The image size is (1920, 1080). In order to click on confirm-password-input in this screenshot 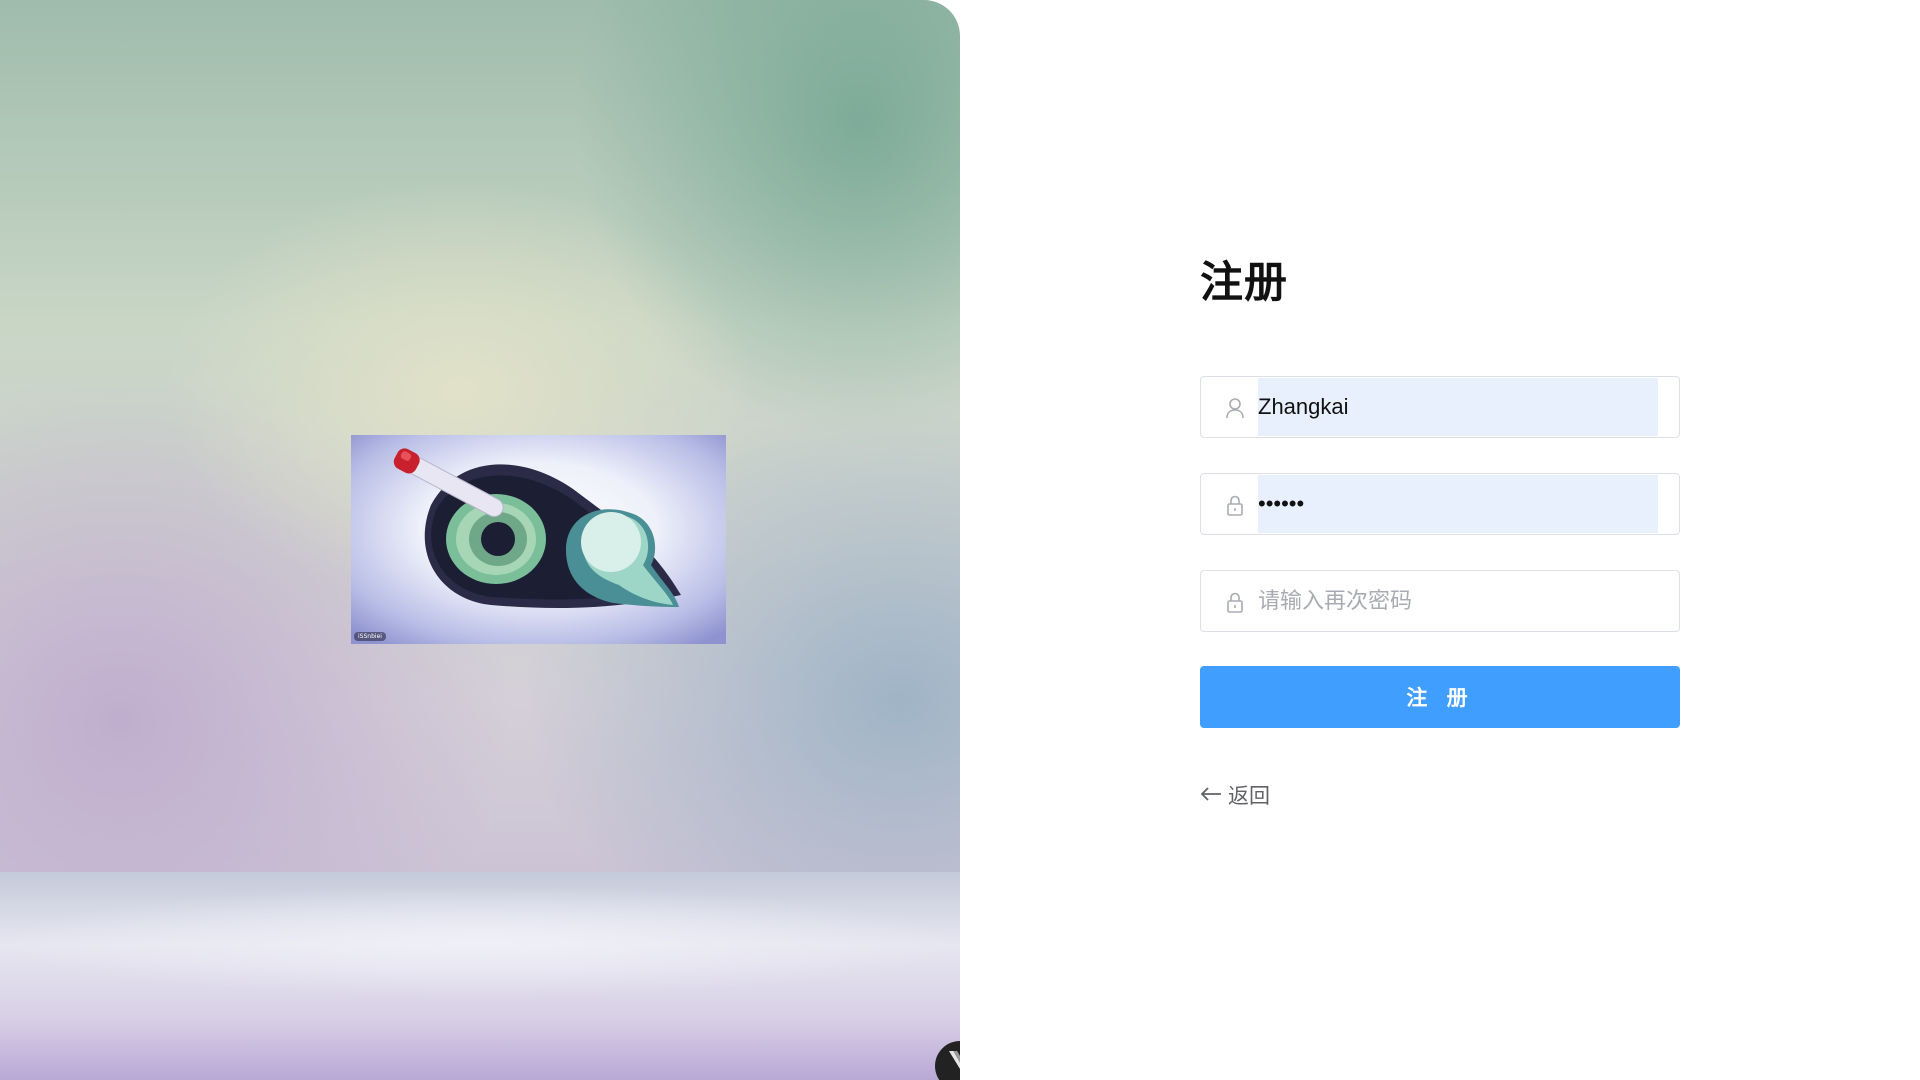, I will do `click(1458, 601)`.